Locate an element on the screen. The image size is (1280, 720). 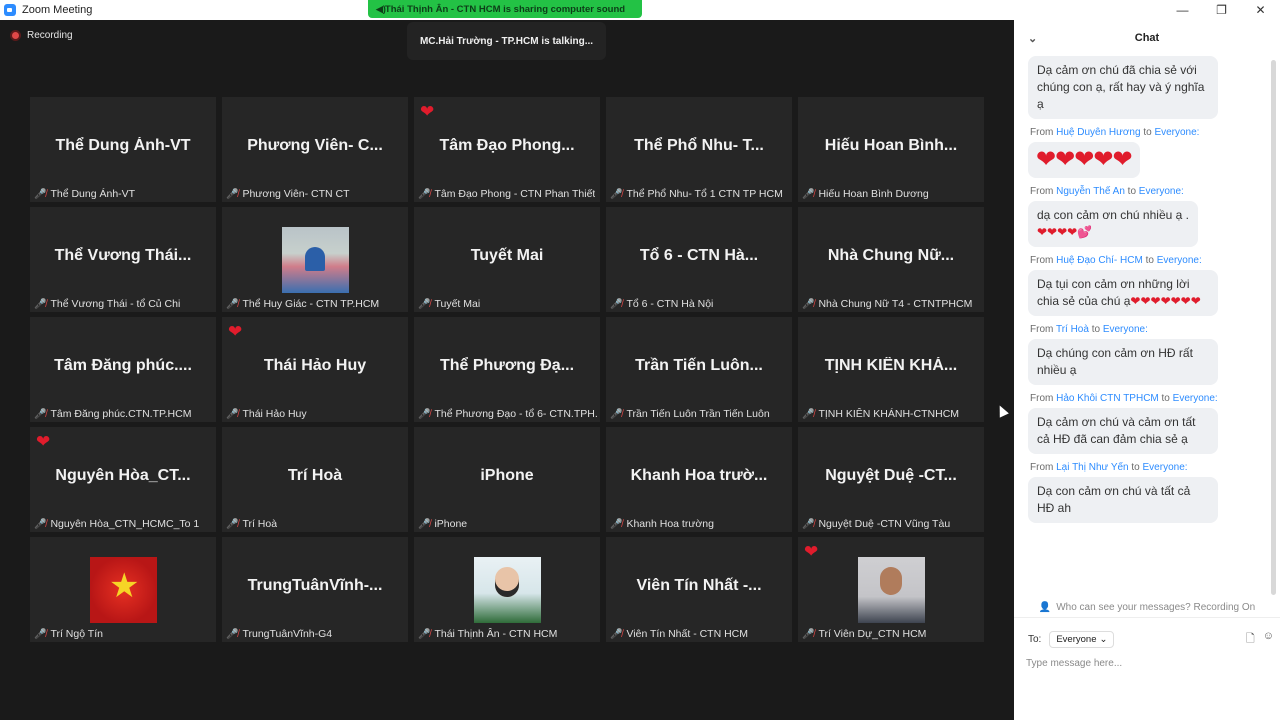
participant-tile: Khanh Hoa trườ... 🎤̸ Khanh Hoa trường is located at coordinates (699, 479).